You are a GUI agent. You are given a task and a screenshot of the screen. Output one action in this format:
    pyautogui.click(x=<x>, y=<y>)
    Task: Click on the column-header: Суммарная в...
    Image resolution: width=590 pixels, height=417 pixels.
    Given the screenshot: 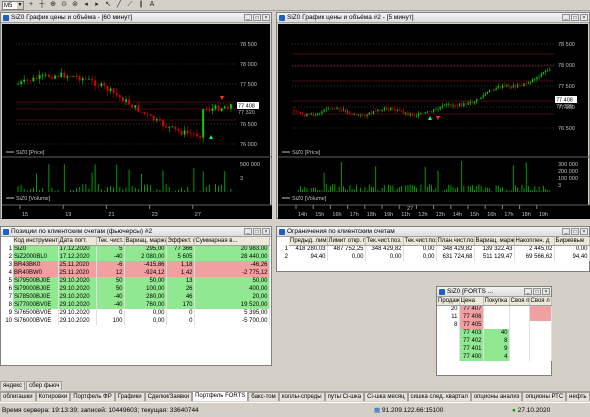 What is the action you would take?
    pyautogui.click(x=232, y=241)
    